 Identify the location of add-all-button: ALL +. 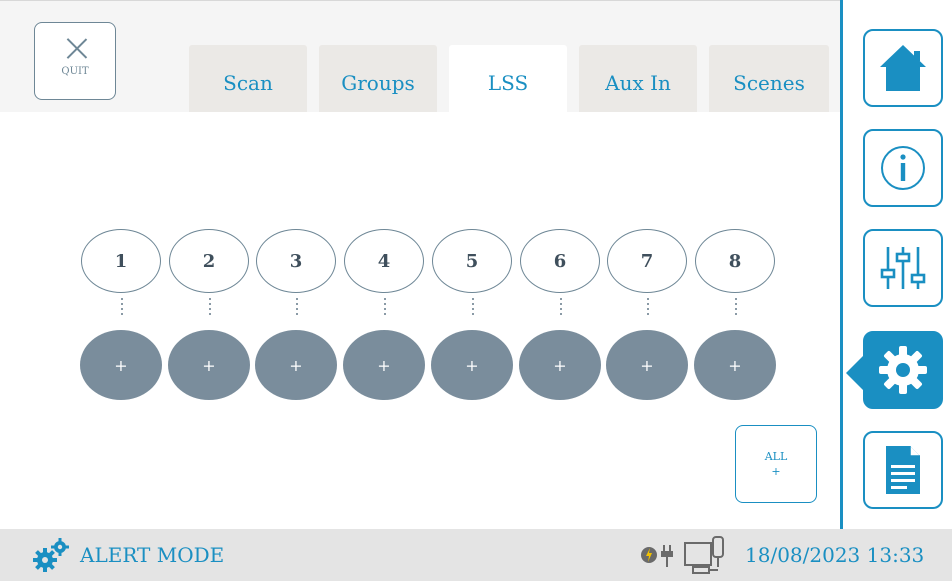
(776, 464).